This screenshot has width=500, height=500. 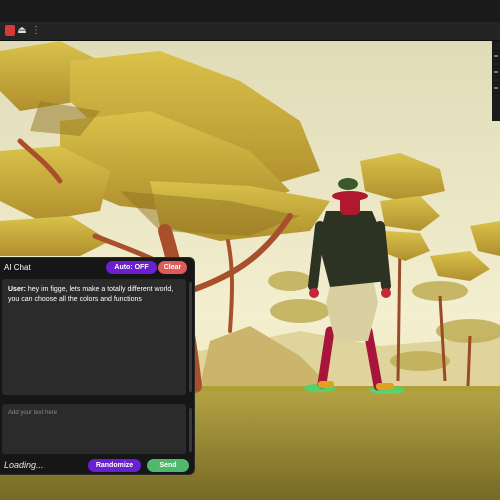 I want to click on chat-input, so click(x=94, y=429).